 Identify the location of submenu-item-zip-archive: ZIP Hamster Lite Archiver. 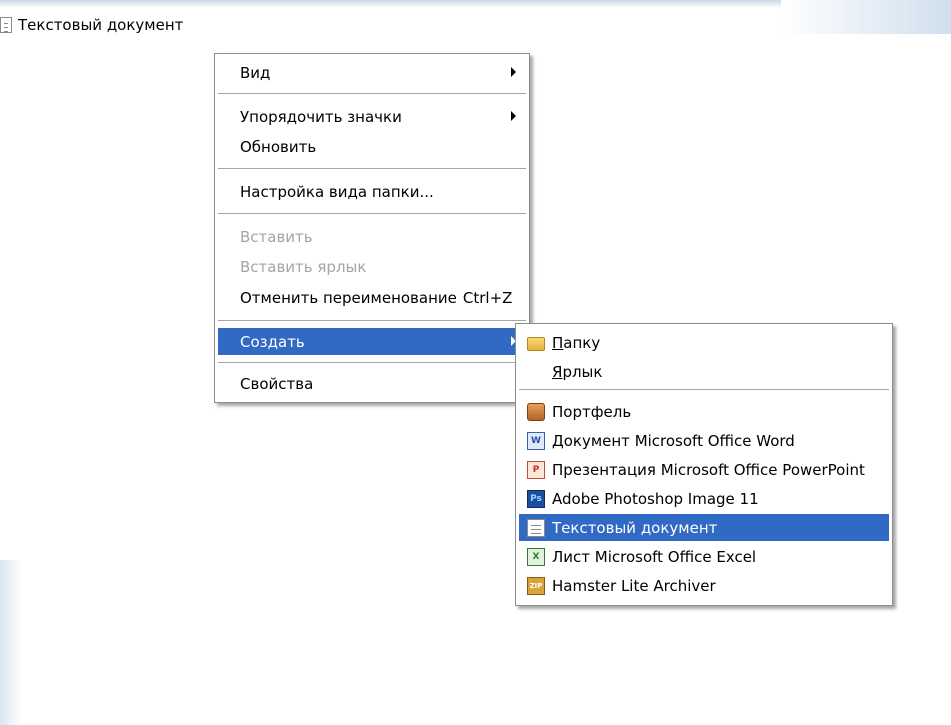
(704, 585).